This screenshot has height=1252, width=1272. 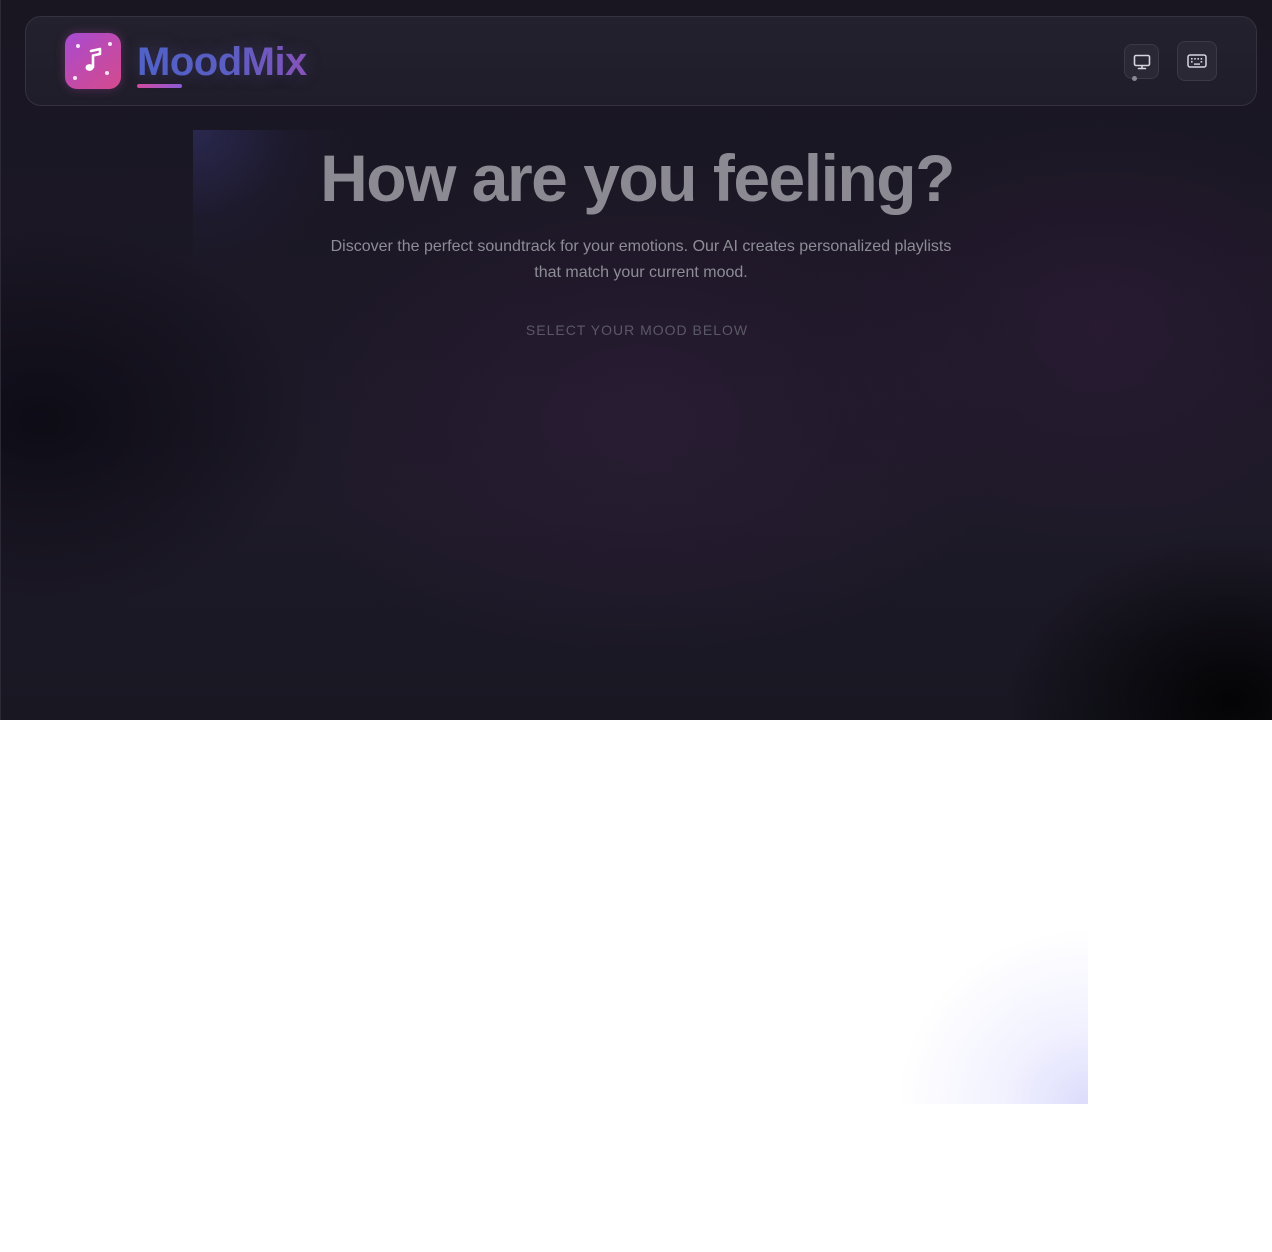 I want to click on top-navigation-bar: MoodMix, so click(x=641, y=61).